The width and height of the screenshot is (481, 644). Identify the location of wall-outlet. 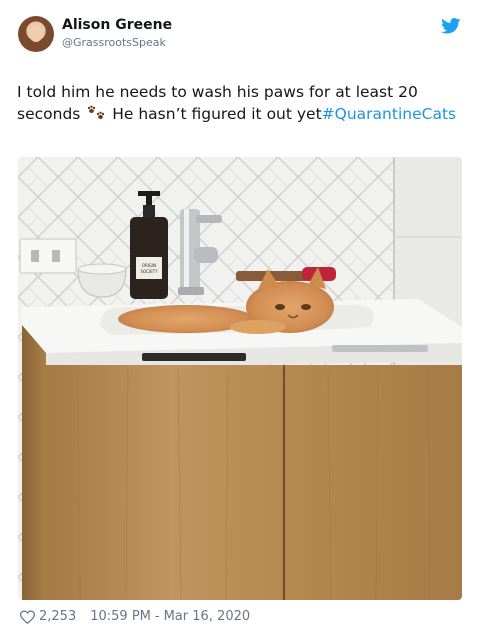
(48, 256).